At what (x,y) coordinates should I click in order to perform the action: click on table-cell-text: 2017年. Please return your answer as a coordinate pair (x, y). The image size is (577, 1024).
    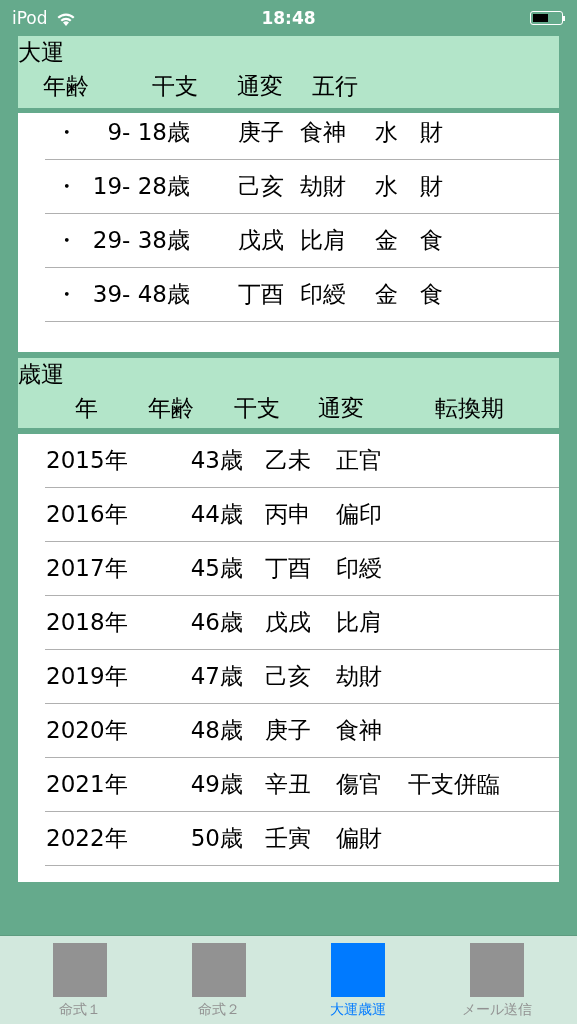
    Looking at the image, I should click on (87, 568).